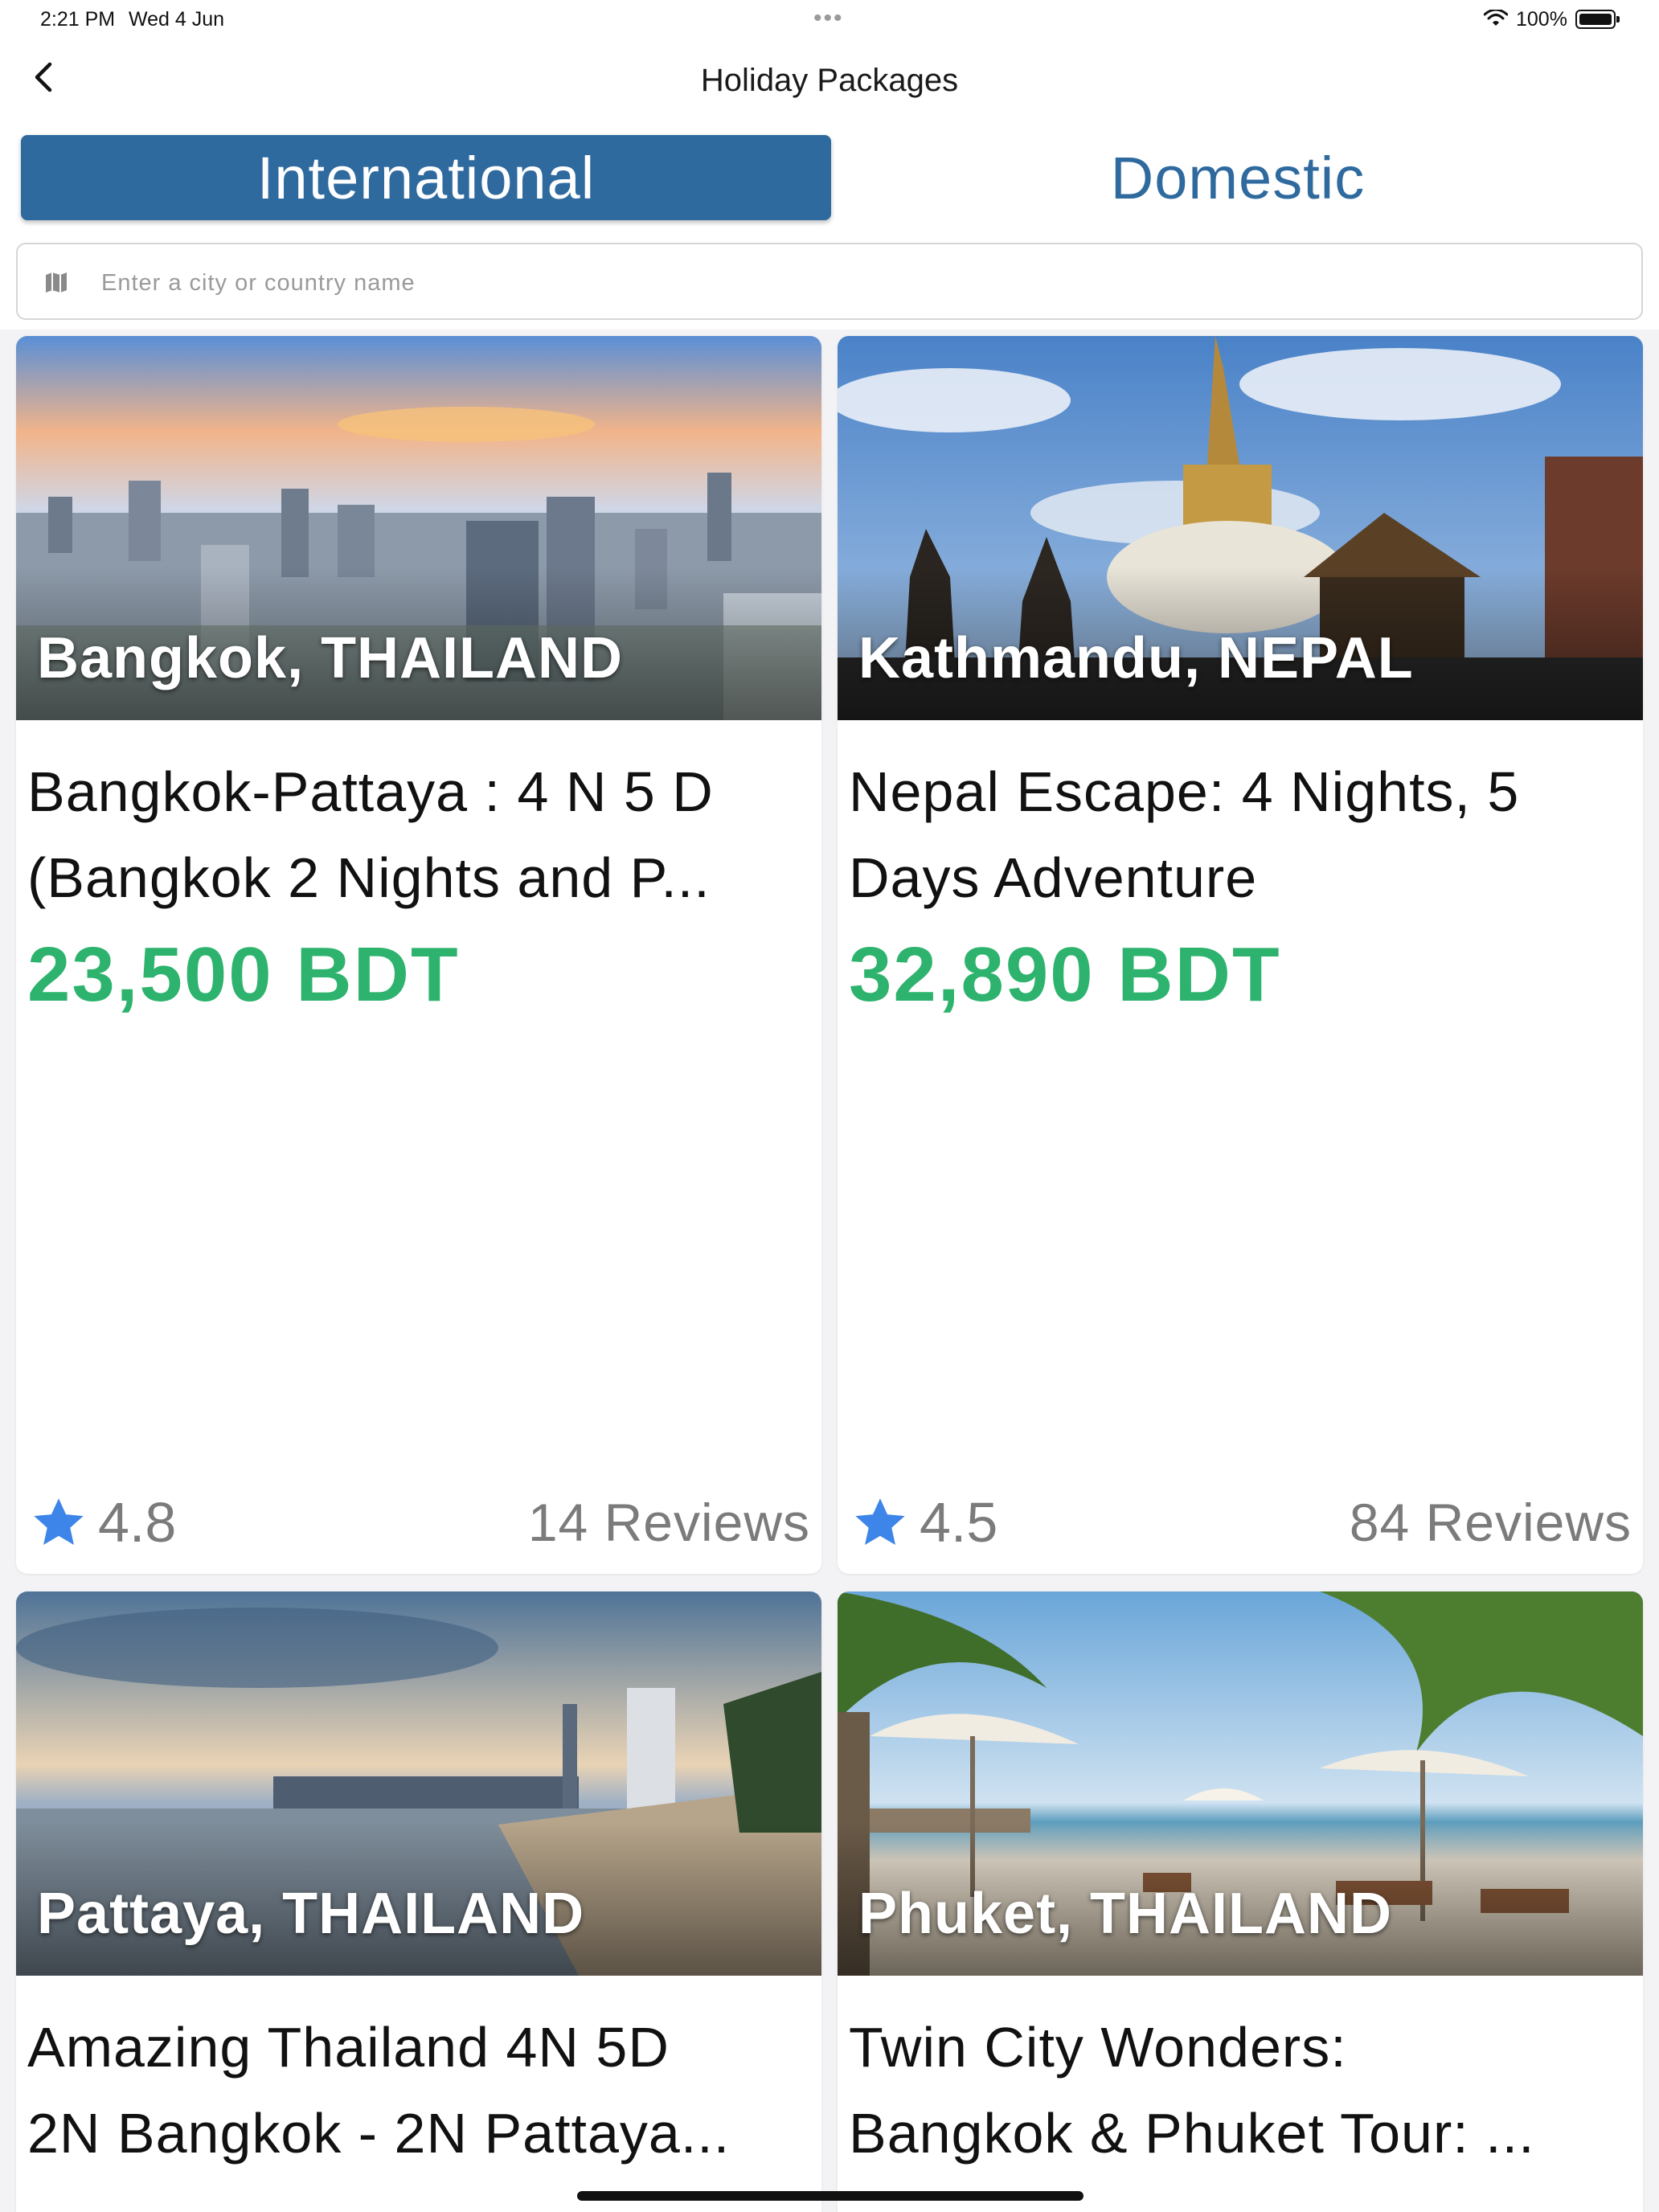 This screenshot has height=2212, width=1659. Describe the element at coordinates (1238, 177) in the screenshot. I see `tab-domestic: Domestic` at that location.